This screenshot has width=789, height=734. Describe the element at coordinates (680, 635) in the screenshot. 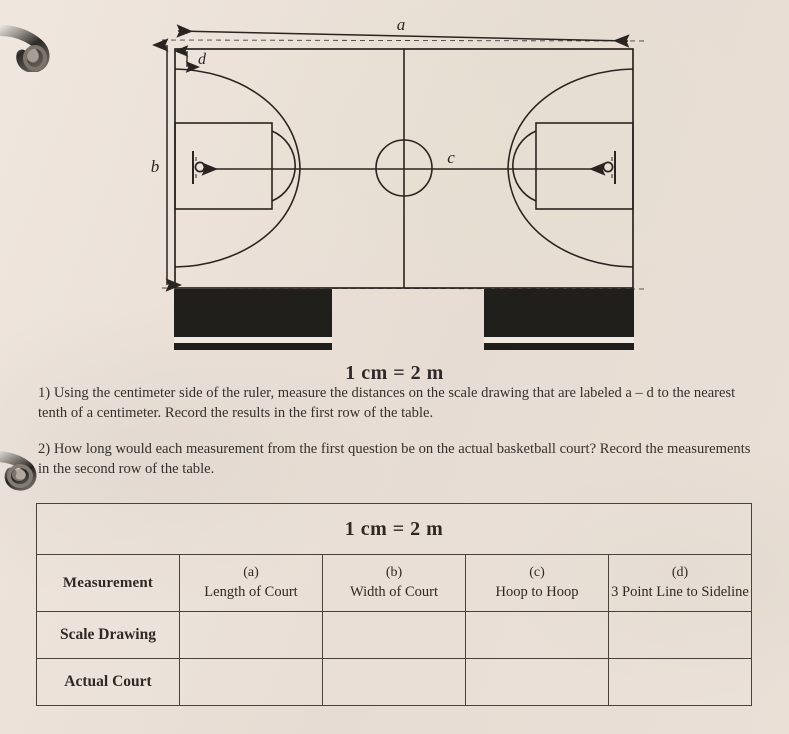

I see `cell-scale-drawing-d` at that location.